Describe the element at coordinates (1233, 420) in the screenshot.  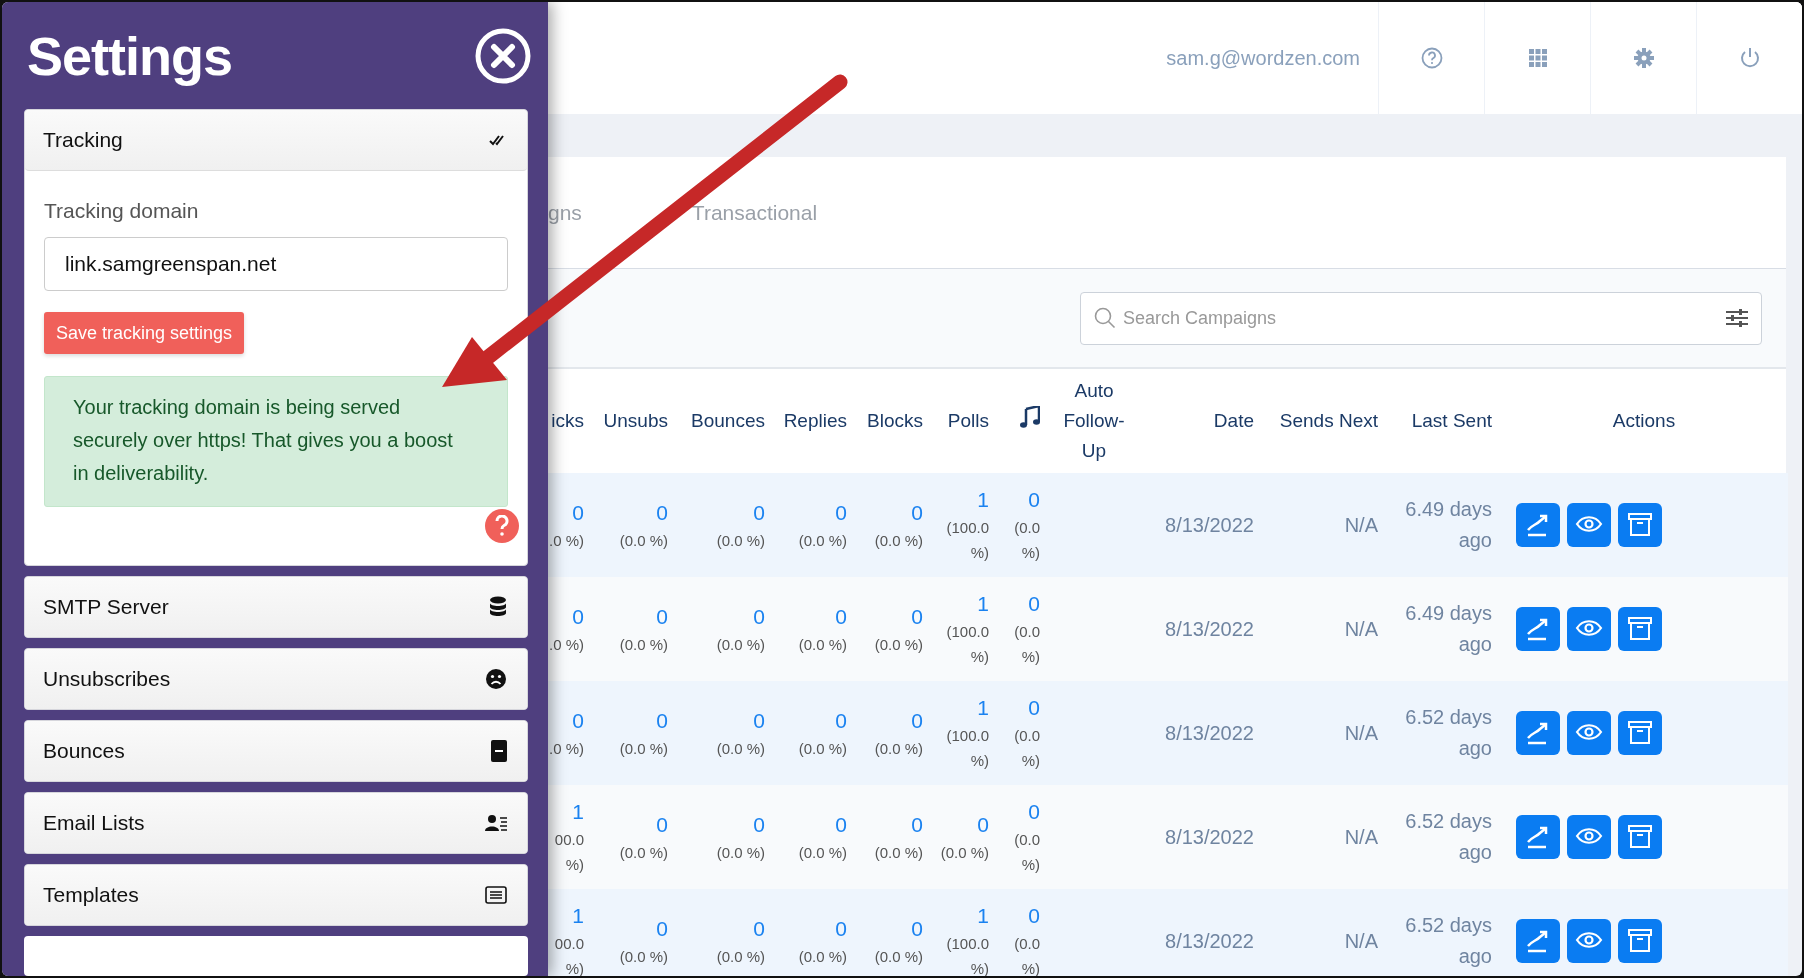
I see `column-header: Date` at that location.